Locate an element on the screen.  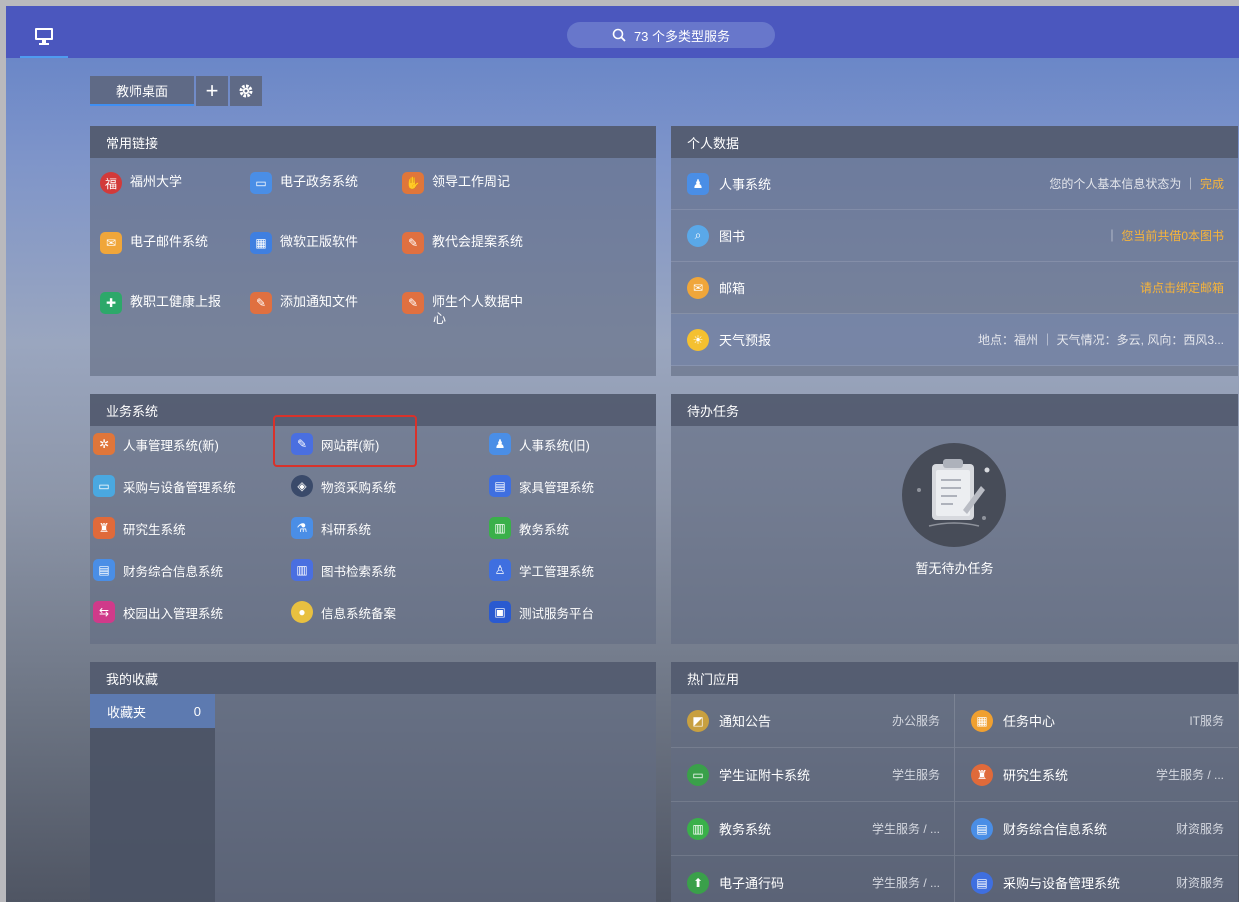
panel-title: 常用链接 is located at coordinates (373, 142).